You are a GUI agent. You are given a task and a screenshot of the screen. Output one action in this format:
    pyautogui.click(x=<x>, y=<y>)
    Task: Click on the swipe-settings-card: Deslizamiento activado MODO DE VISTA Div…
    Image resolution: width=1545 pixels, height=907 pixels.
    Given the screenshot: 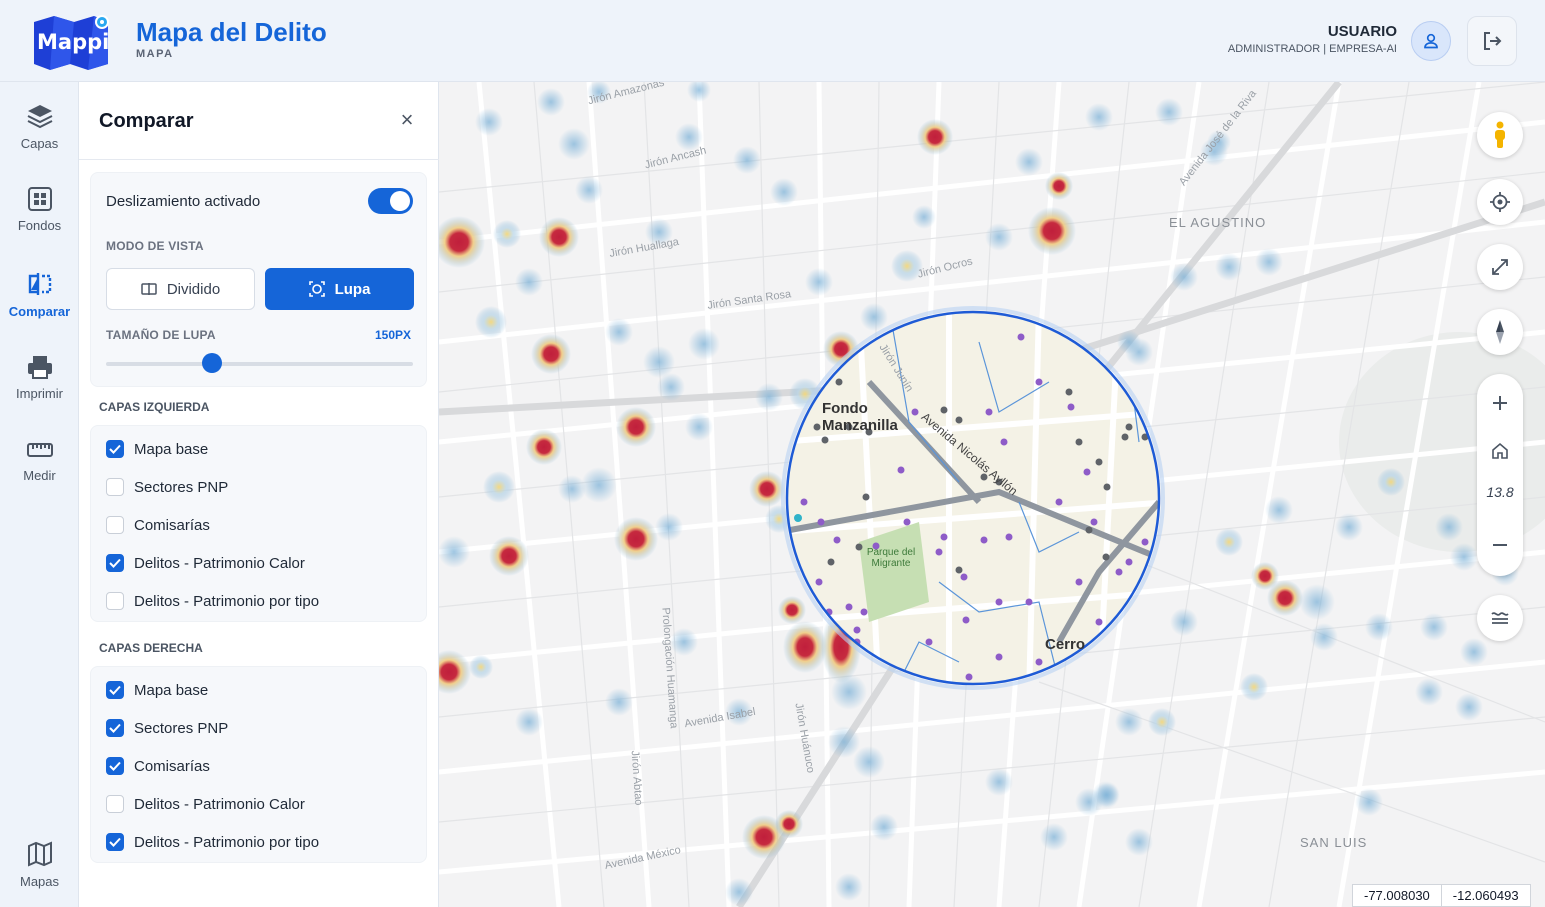 What is the action you would take?
    pyautogui.click(x=258, y=279)
    